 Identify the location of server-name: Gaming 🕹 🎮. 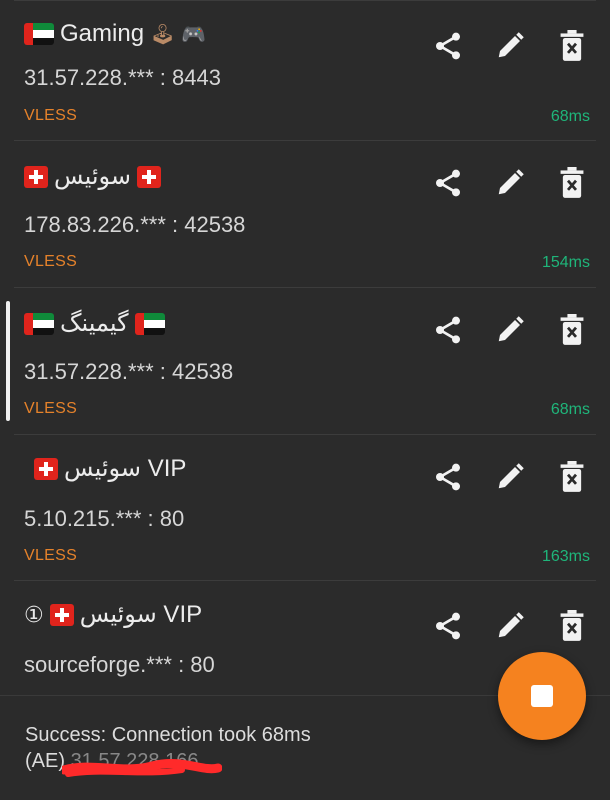
(115, 34).